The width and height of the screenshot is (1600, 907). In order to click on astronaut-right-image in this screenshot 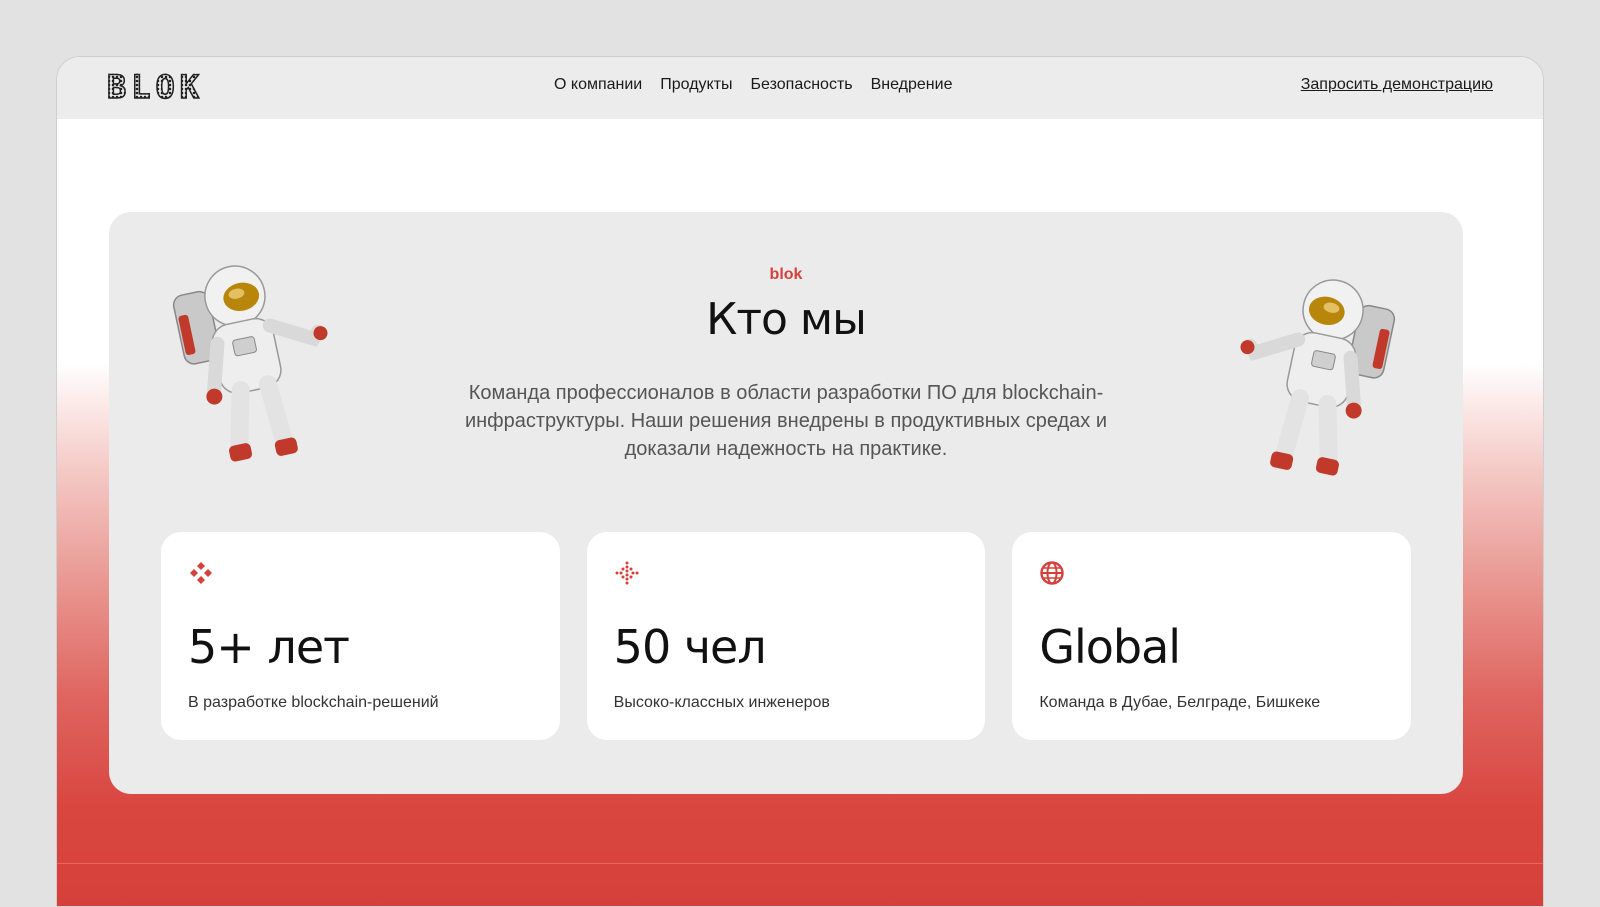, I will do `click(1318, 377)`.